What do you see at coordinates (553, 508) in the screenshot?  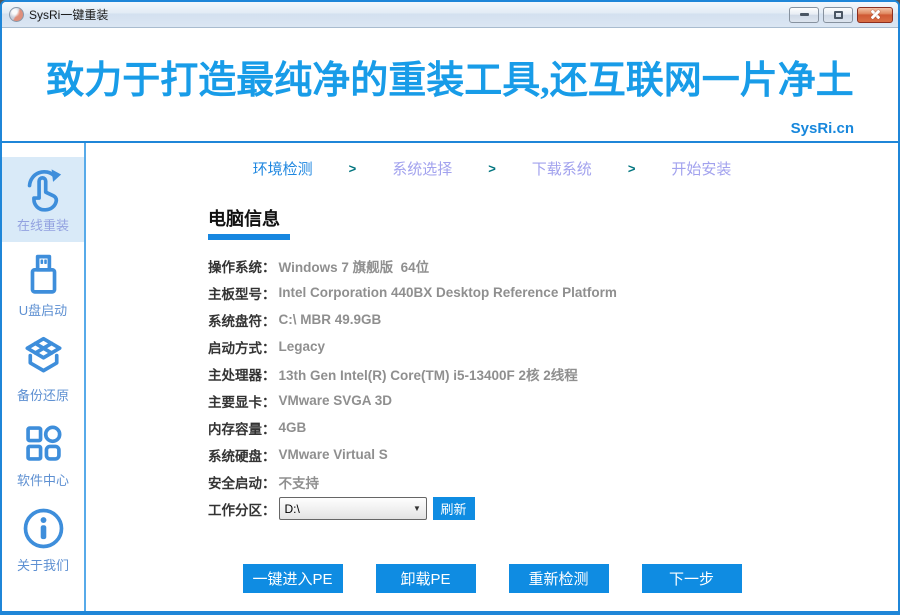 I see `info-row-work-partition: 工作分区： D:\ ▼ 刷新` at bounding box center [553, 508].